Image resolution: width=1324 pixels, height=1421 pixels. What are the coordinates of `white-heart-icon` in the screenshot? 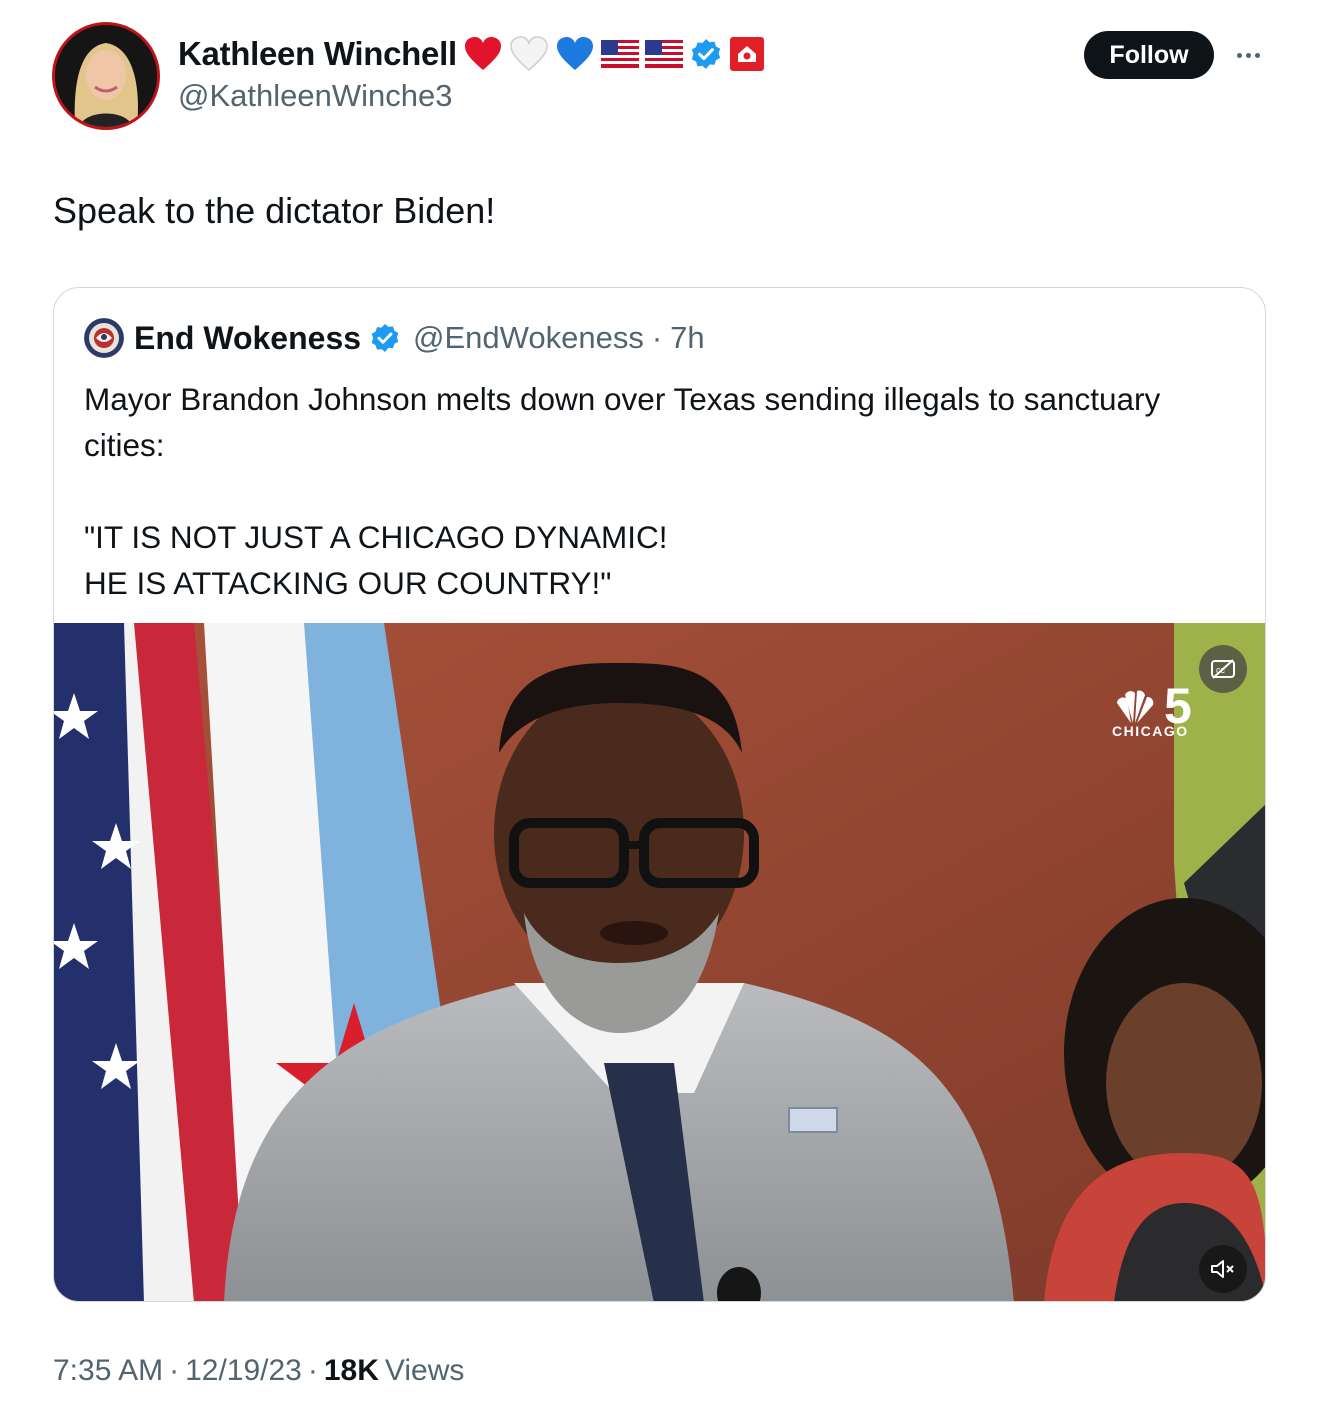 It's located at (529, 54).